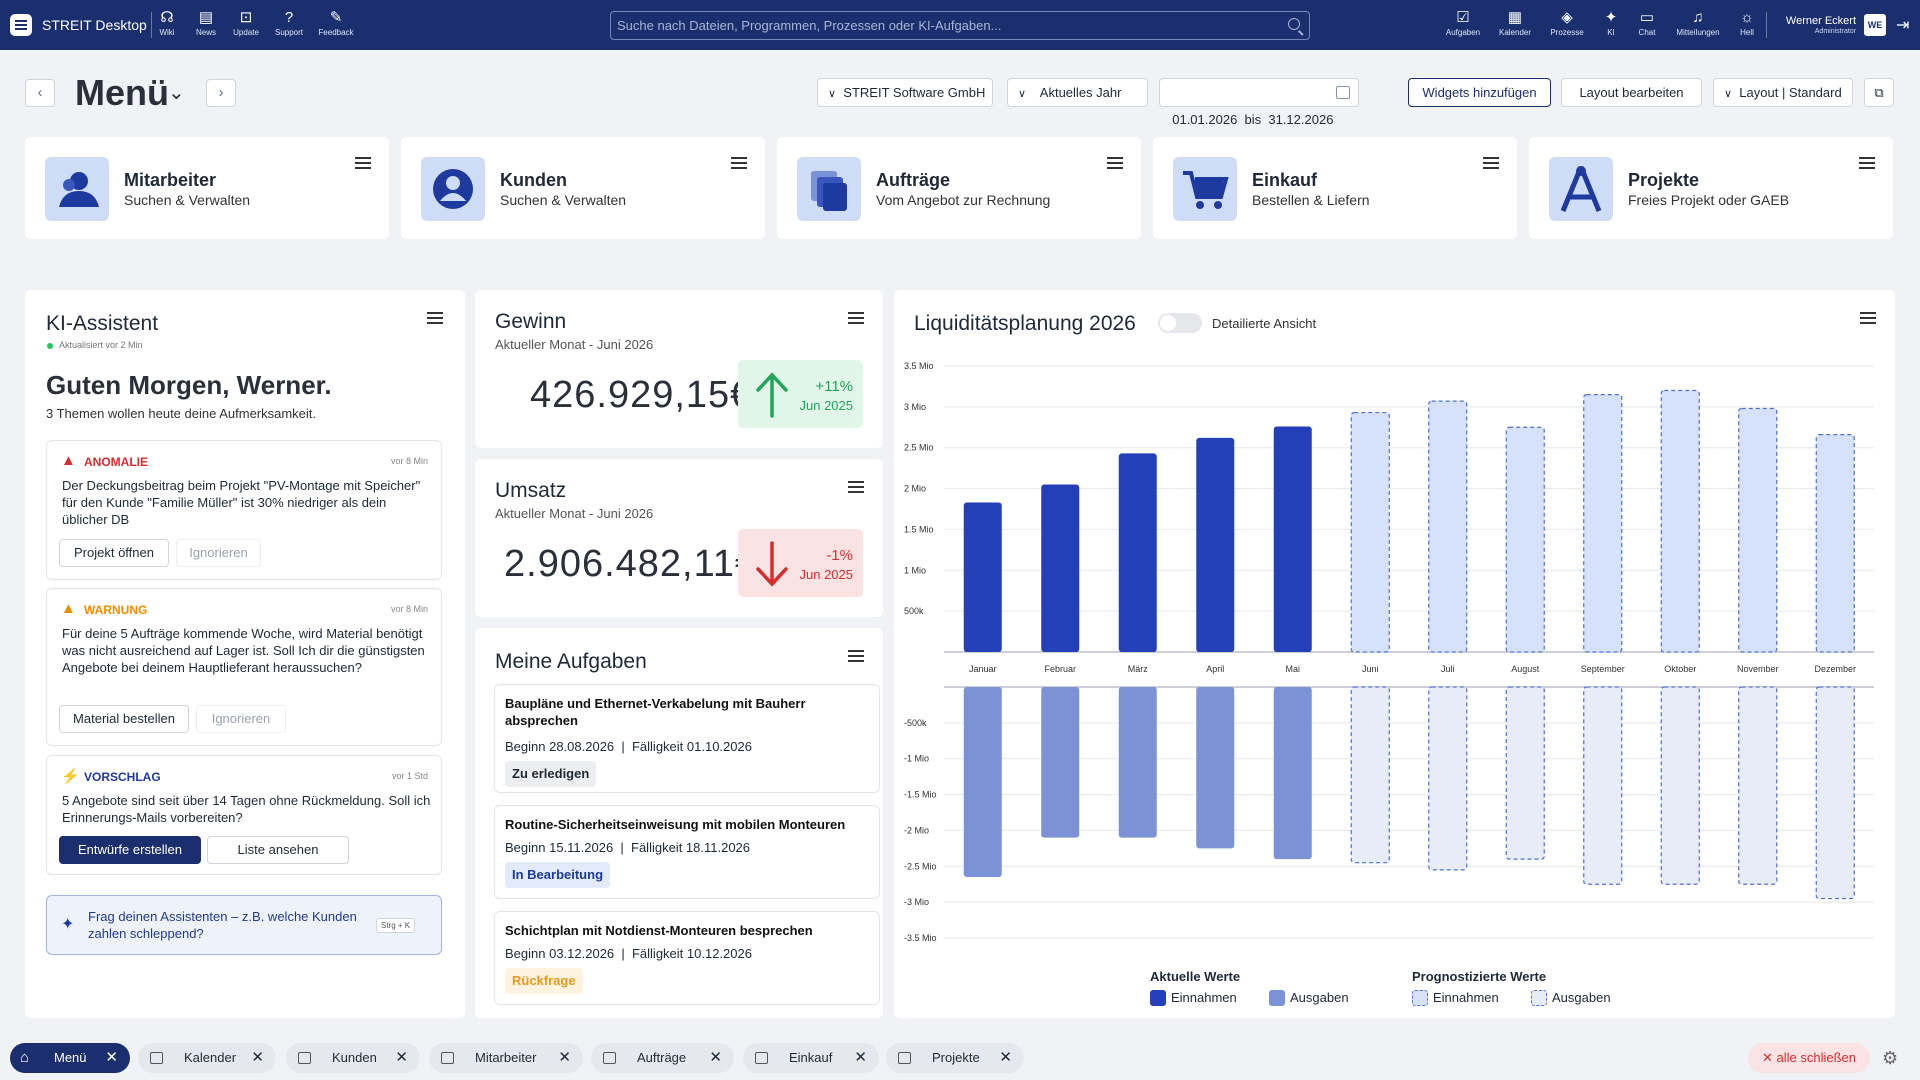  Describe the element at coordinates (905, 92) in the screenshot. I see `company-select: ∨ STREIT Software GmbH` at that location.